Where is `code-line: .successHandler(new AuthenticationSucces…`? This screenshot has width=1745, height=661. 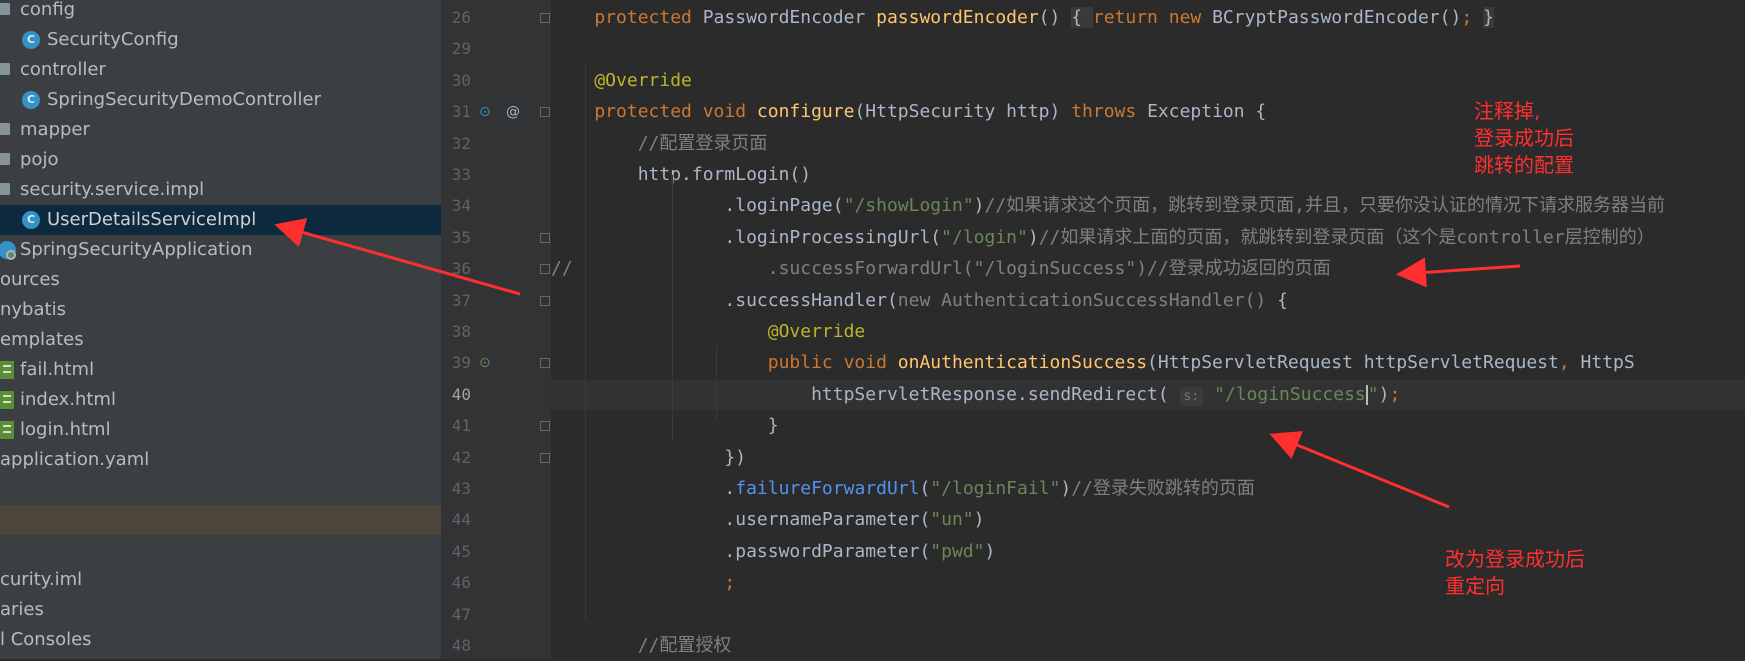 code-line: .successHandler(new AuthenticationSucces… is located at coordinates (1148, 301).